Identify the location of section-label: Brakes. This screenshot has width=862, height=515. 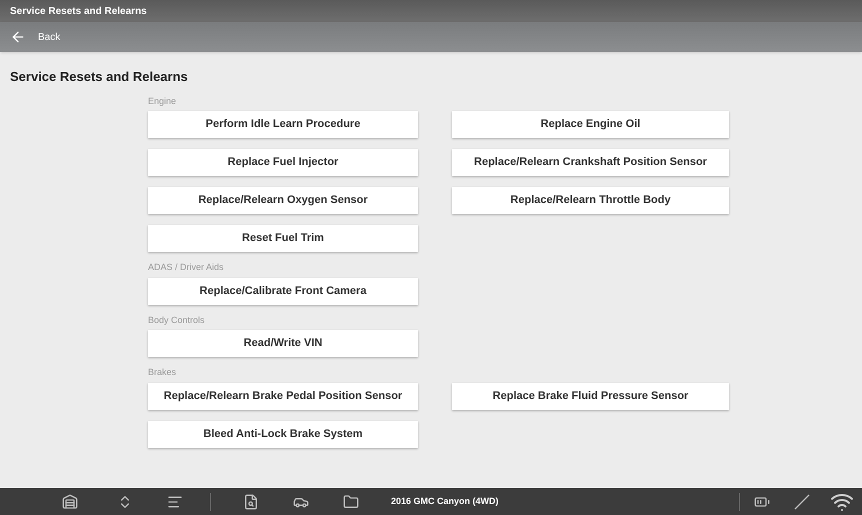
(163, 372).